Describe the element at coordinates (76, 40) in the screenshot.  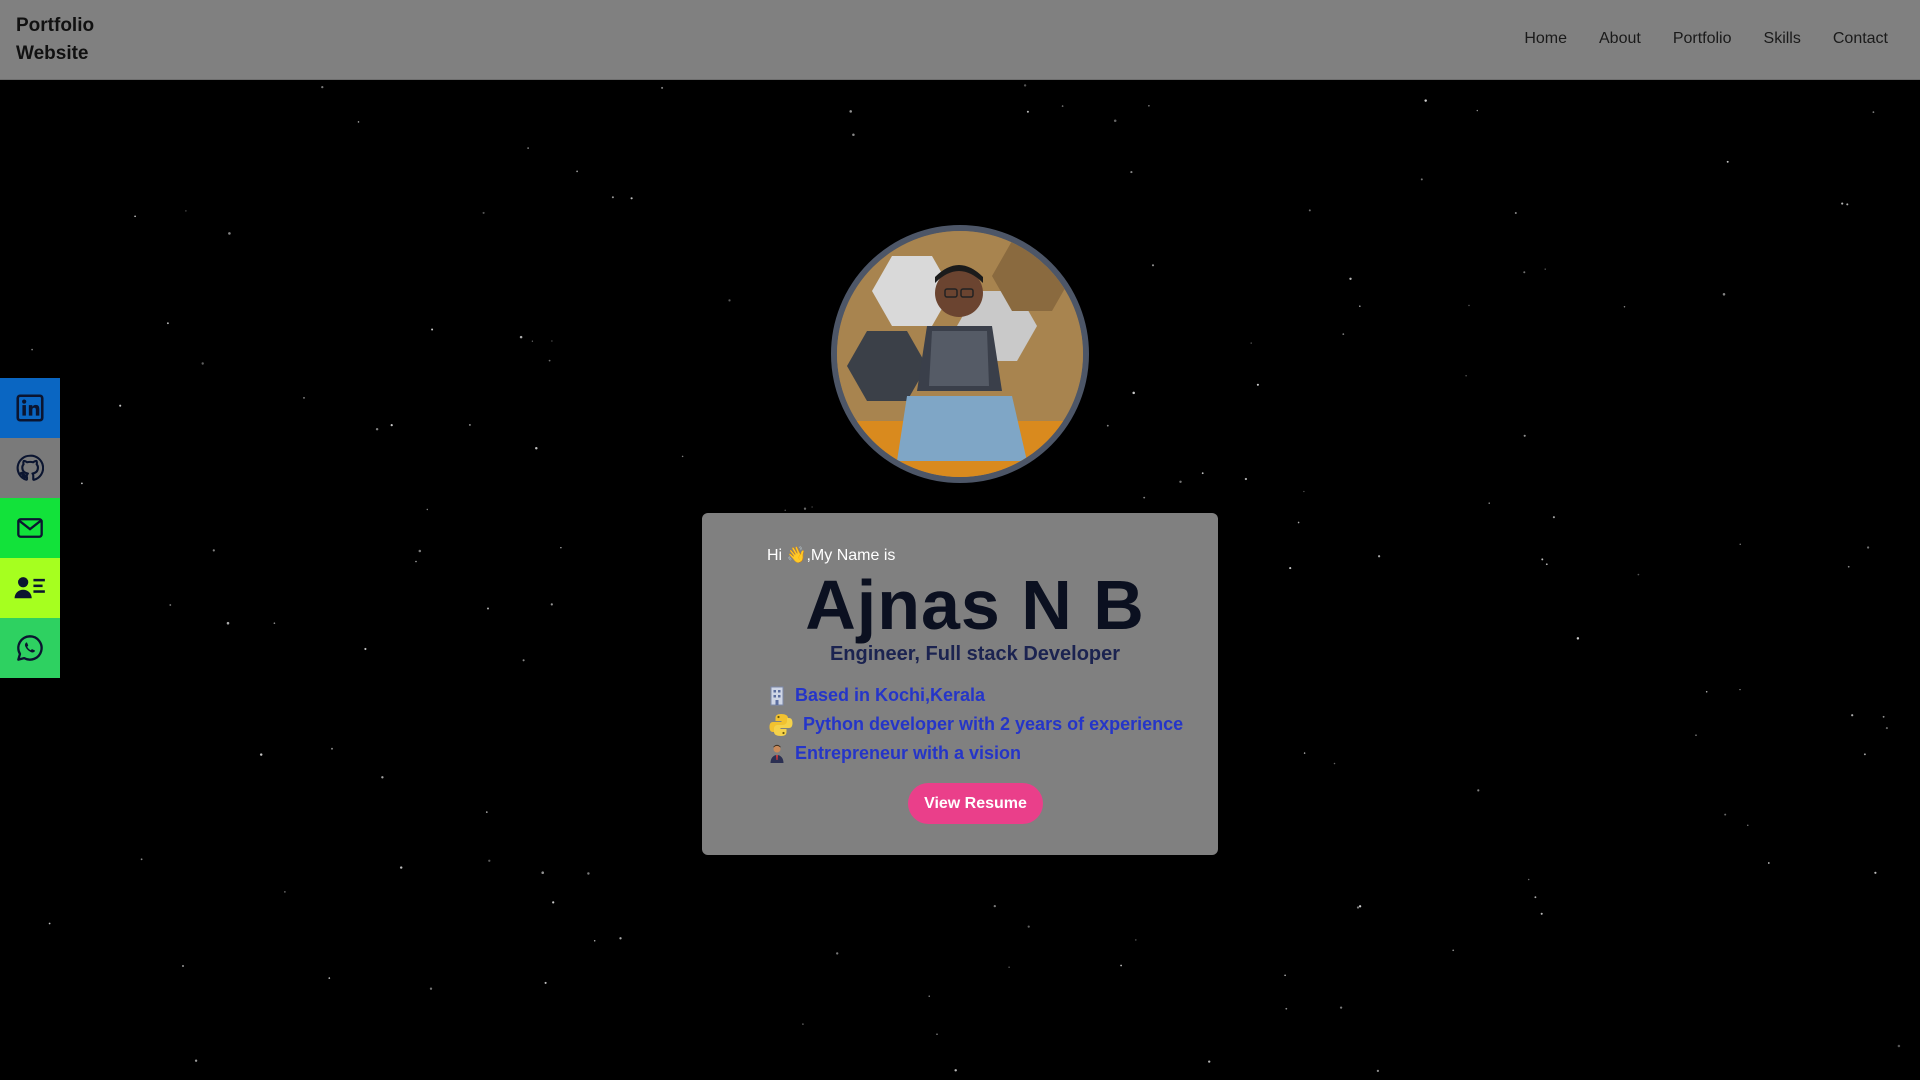
I see `brand-logo: Portfolio Website` at that location.